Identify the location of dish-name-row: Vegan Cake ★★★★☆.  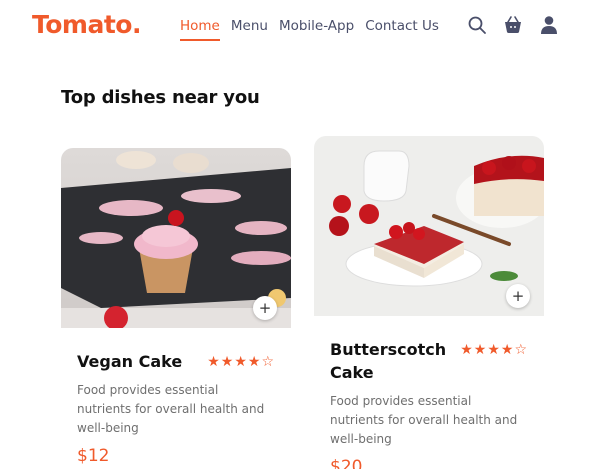
(176, 361).